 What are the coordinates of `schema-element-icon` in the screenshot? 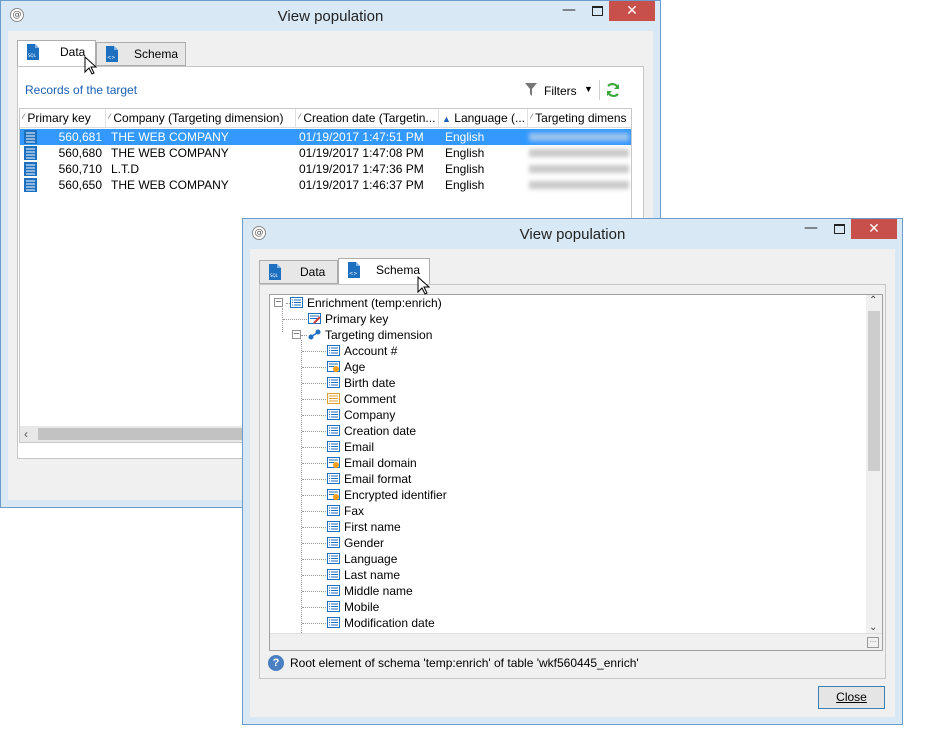 It's located at (296, 302).